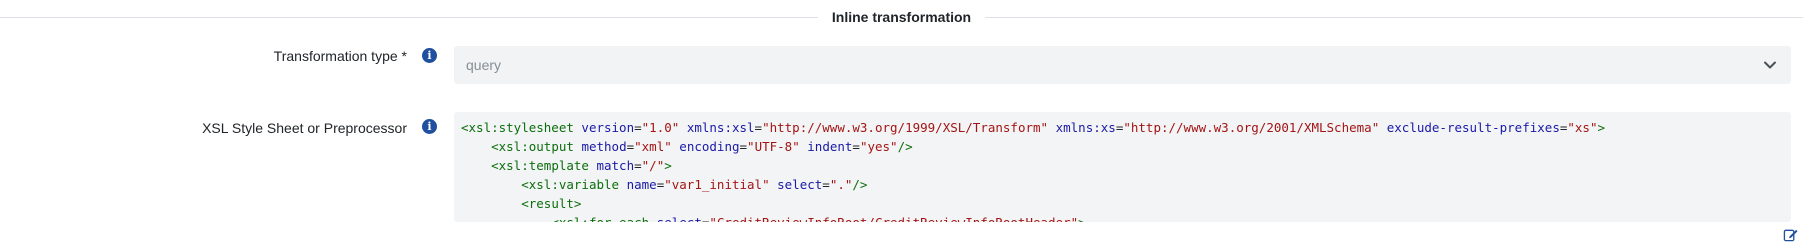 The image size is (1803, 249). I want to click on section-title: Inline transformation, so click(901, 17).